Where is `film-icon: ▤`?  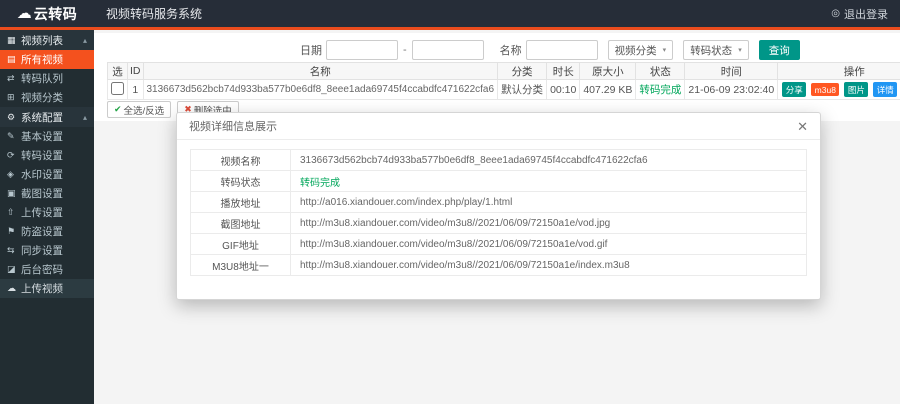
film-icon: ▤ is located at coordinates (11, 59).